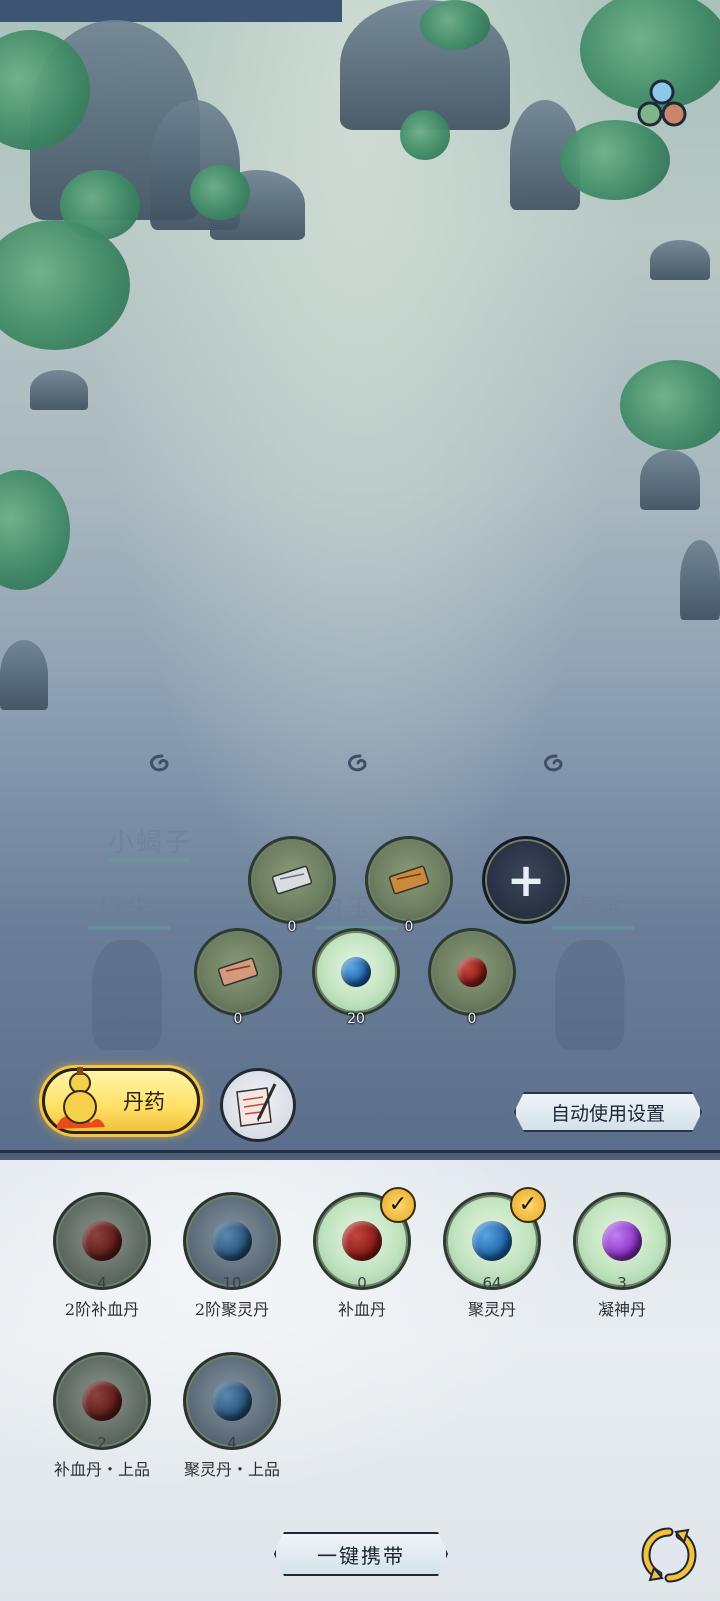 The width and height of the screenshot is (720, 1601). What do you see at coordinates (232, 1309) in the screenshot?
I see `item-name: 2阶聚灵丹` at bounding box center [232, 1309].